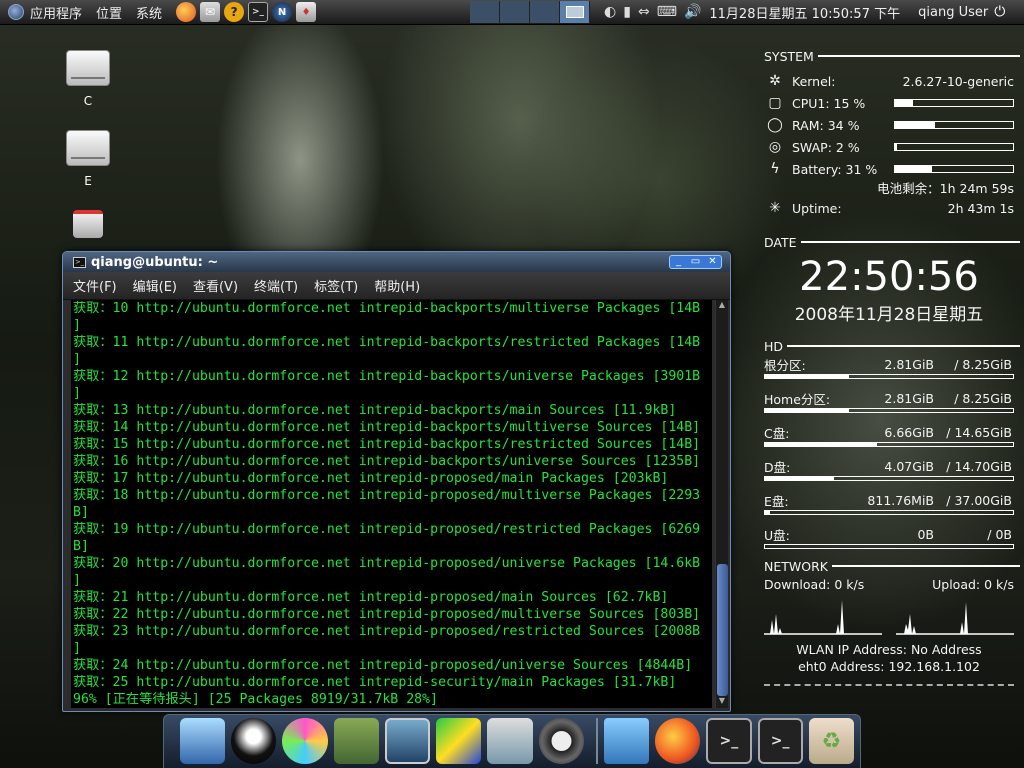 The image size is (1024, 768). What do you see at coordinates (215, 285) in the screenshot?
I see `menu-view: 查看(V)` at bounding box center [215, 285].